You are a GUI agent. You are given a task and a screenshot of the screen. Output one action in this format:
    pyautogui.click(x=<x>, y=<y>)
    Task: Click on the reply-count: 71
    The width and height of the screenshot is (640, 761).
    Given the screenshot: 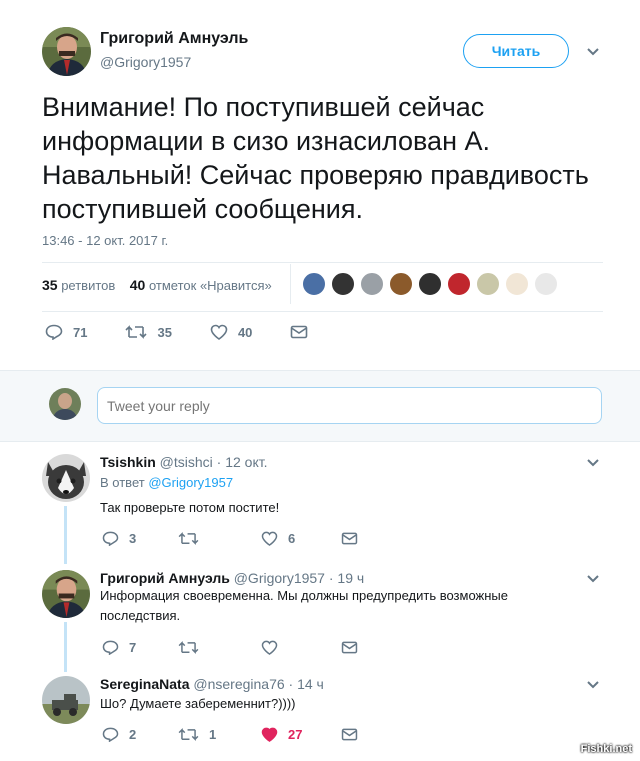 What is the action you would take?
    pyautogui.click(x=80, y=332)
    